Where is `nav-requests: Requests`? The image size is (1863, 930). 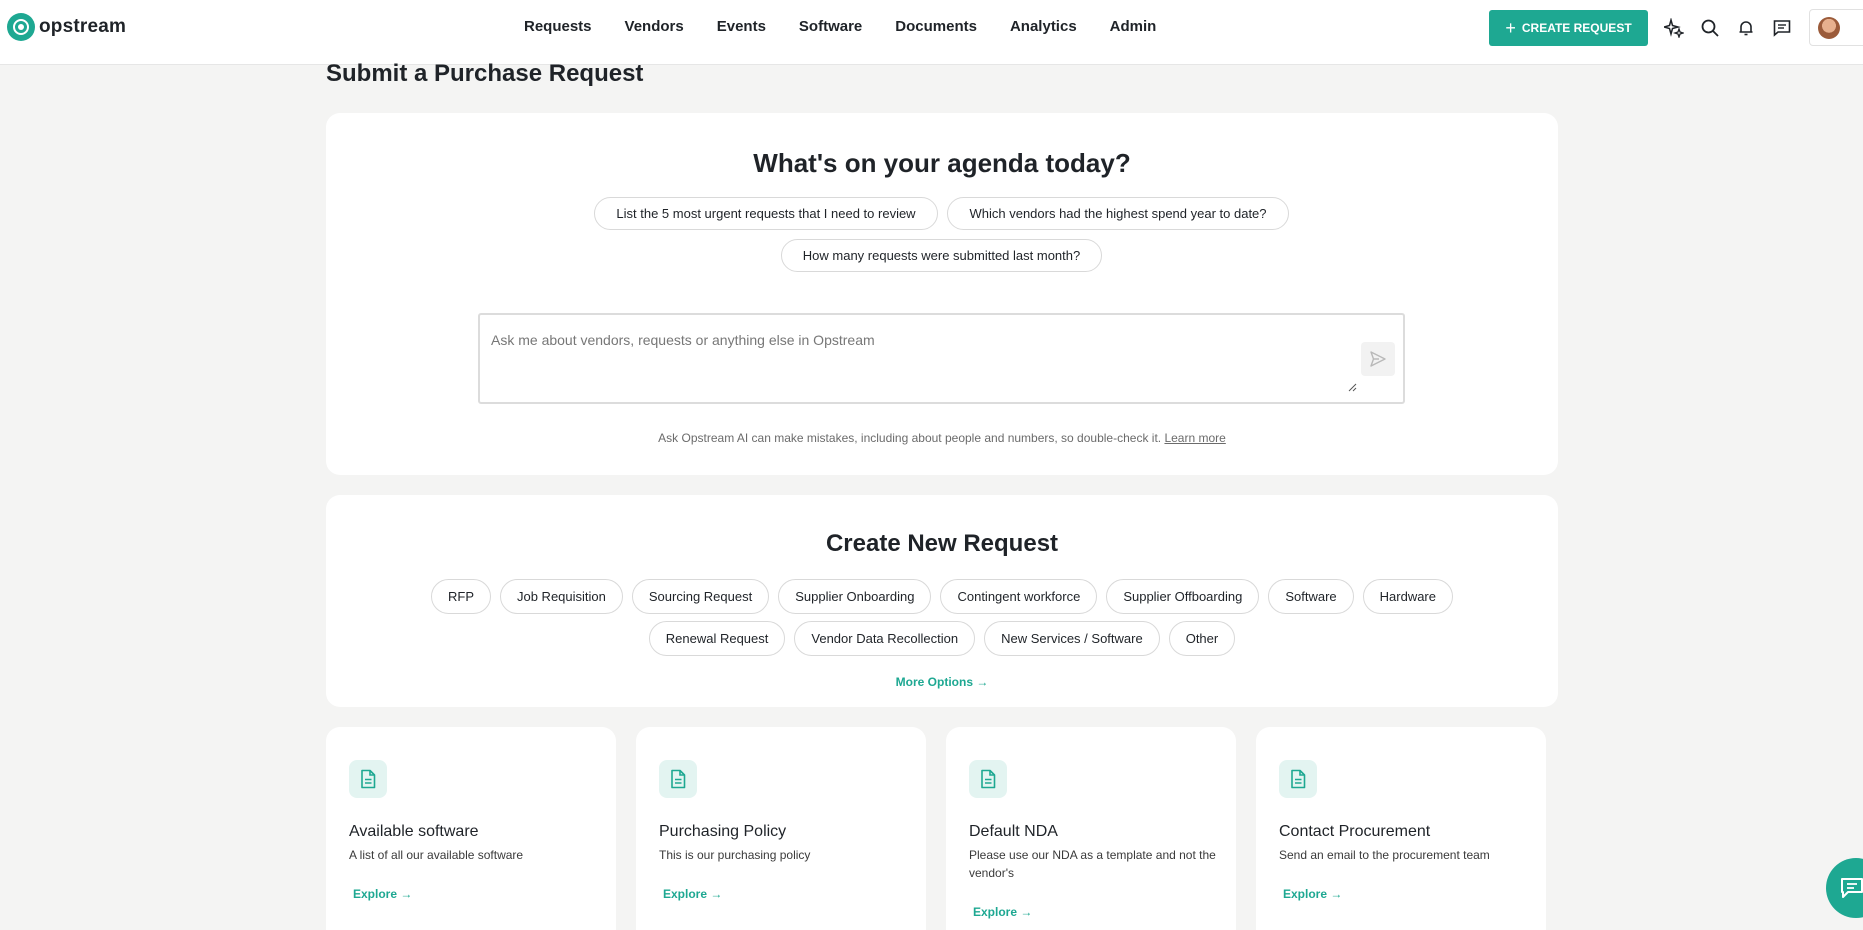
nav-requests: Requests is located at coordinates (558, 26).